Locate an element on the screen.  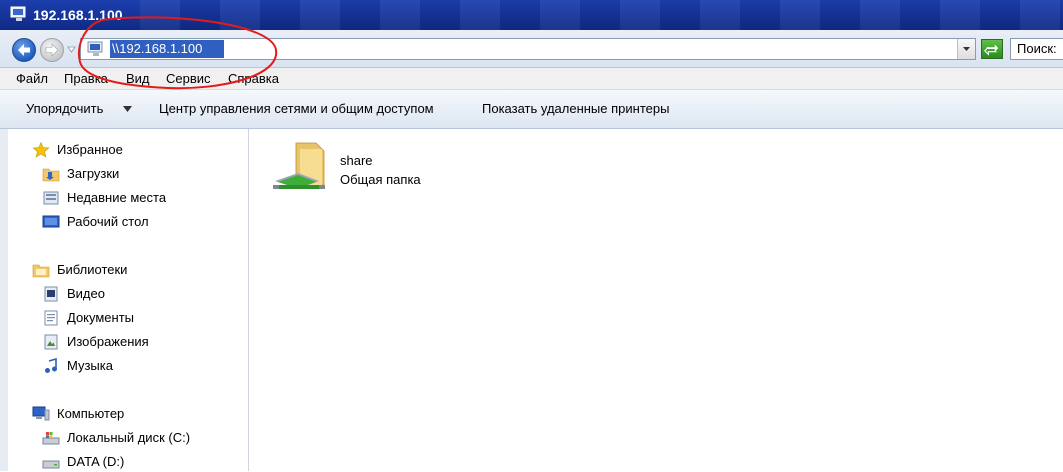
address-dropdown-button is located at coordinates (966, 49).